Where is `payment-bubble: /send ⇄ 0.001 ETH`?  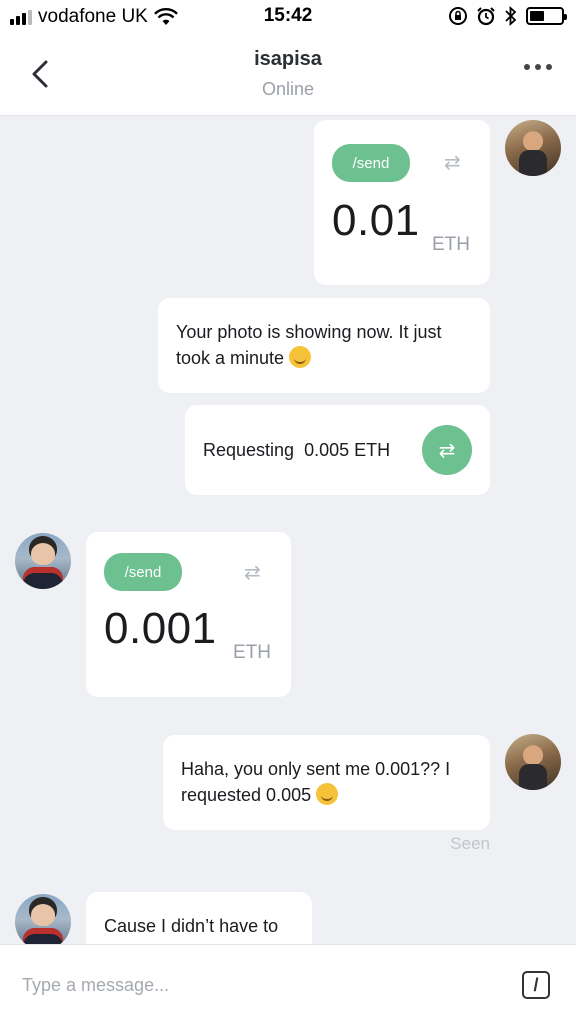 payment-bubble: /send ⇄ 0.001 ETH is located at coordinates (188, 614).